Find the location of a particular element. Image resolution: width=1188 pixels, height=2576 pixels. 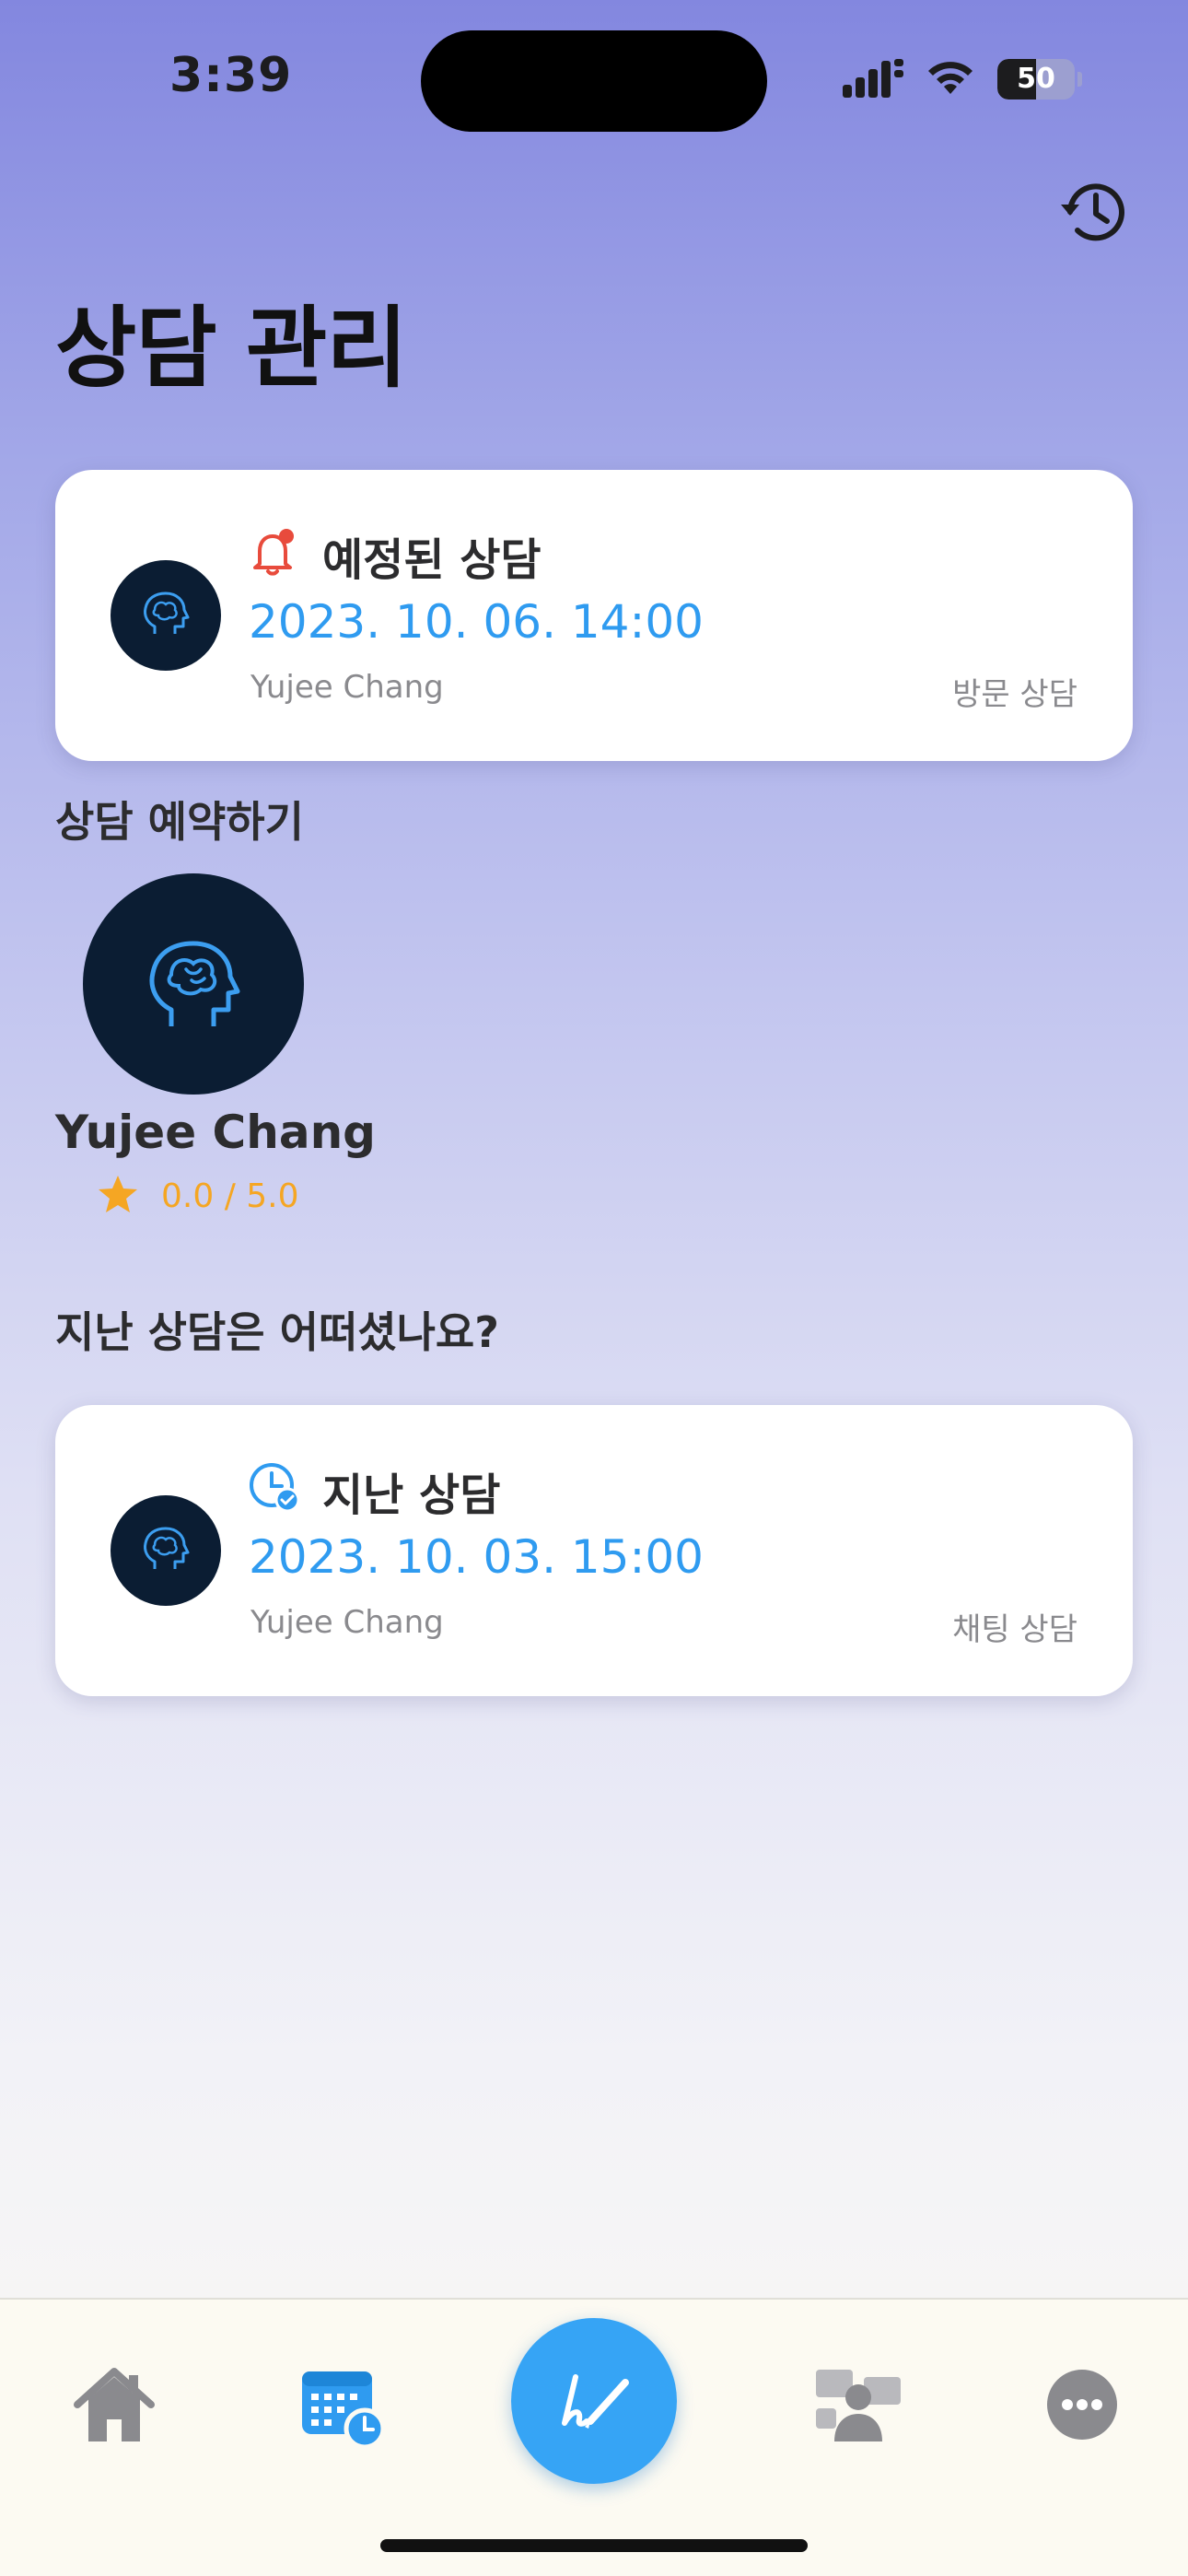

status-bar: 3:39 50 is located at coordinates (594, 78).